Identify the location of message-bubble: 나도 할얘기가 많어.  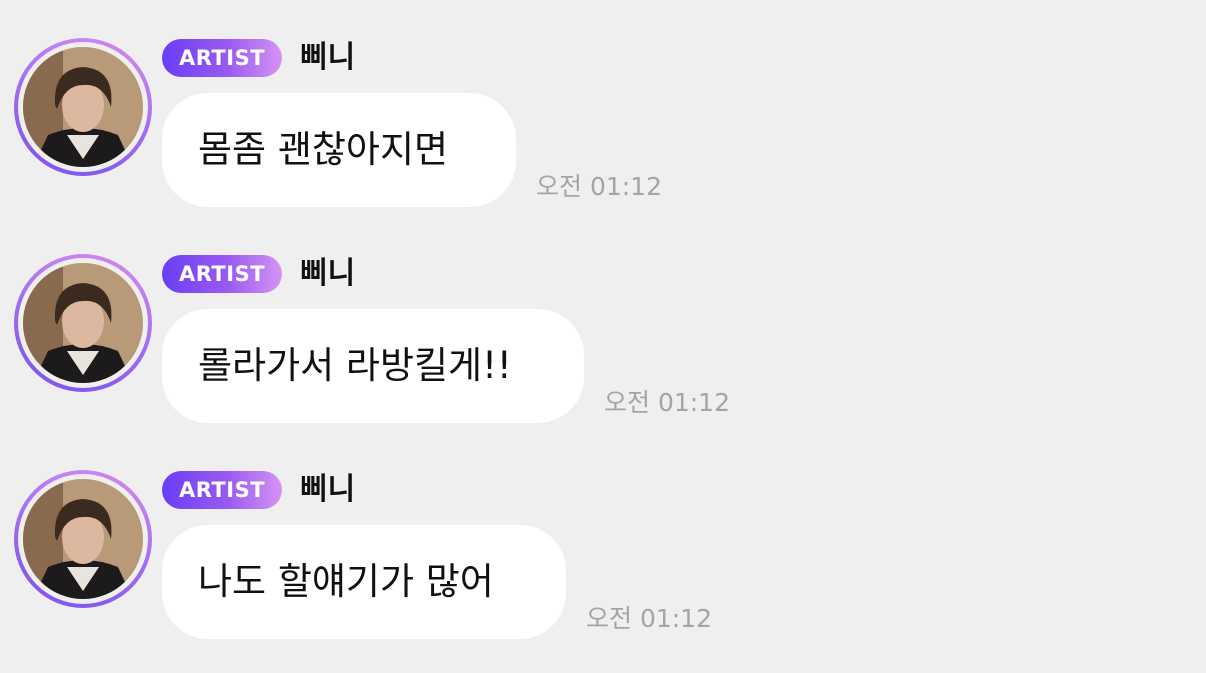
(364, 582).